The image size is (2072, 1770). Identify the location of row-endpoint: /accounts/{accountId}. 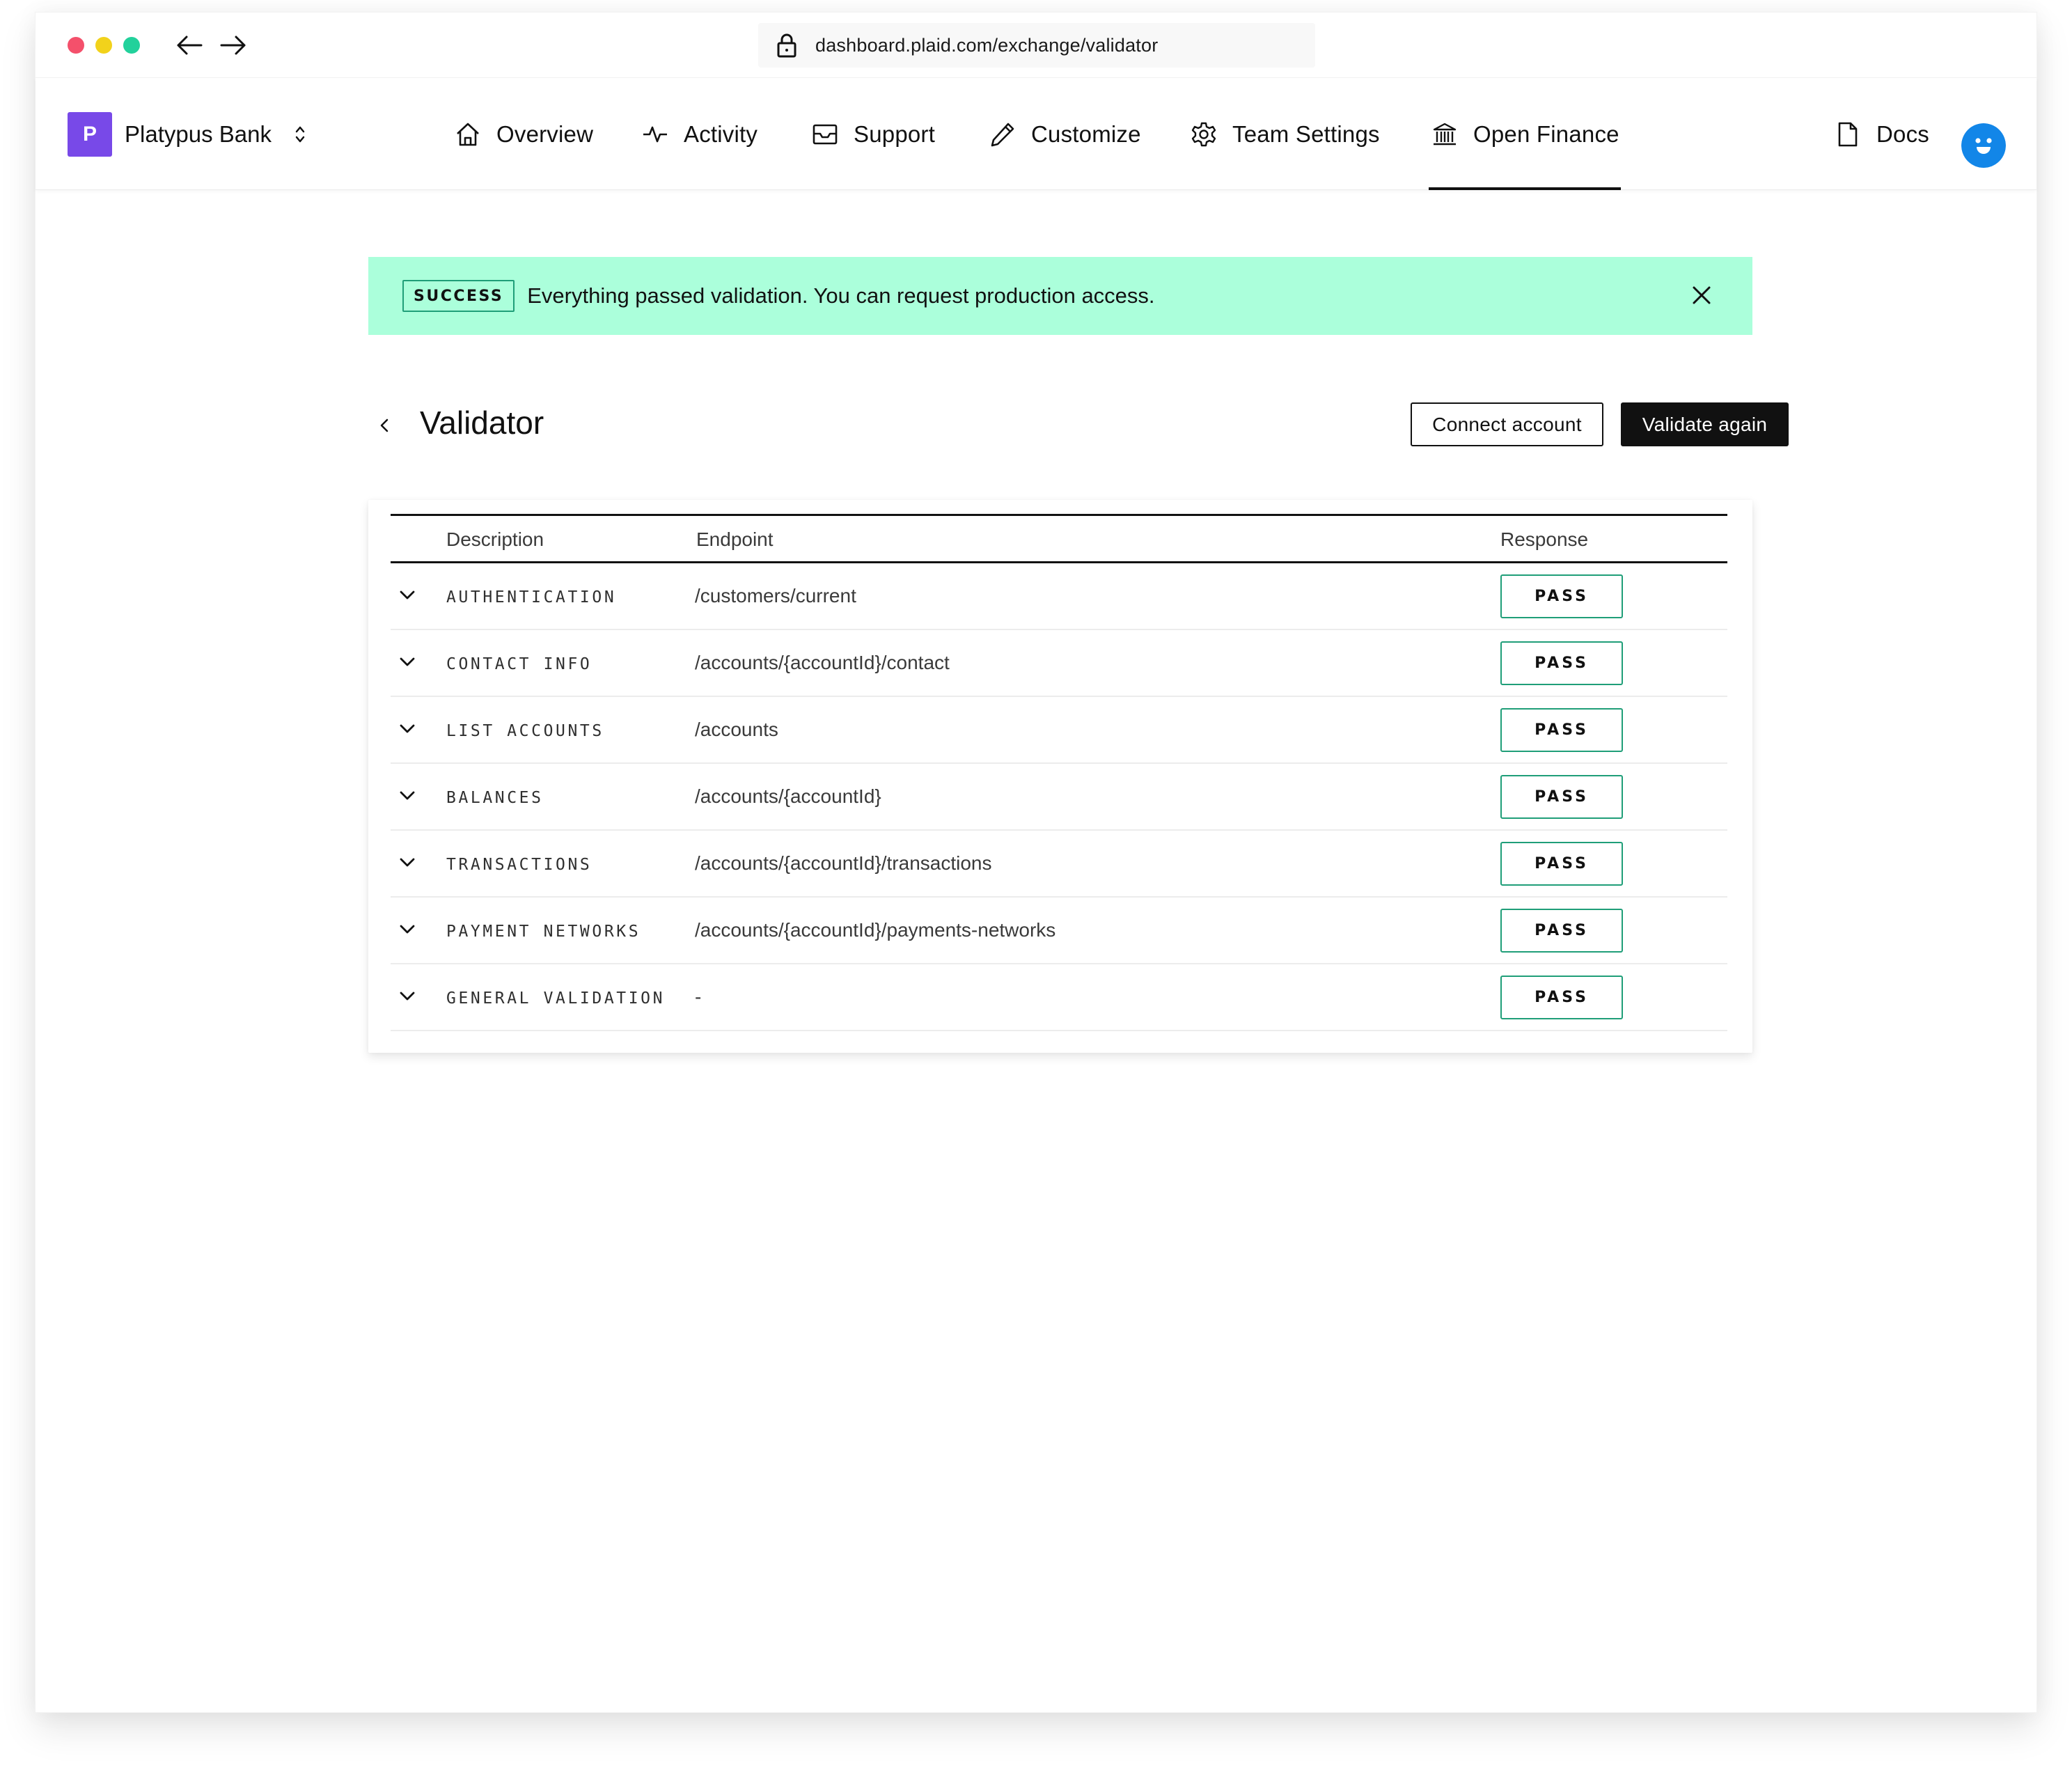
(788, 796).